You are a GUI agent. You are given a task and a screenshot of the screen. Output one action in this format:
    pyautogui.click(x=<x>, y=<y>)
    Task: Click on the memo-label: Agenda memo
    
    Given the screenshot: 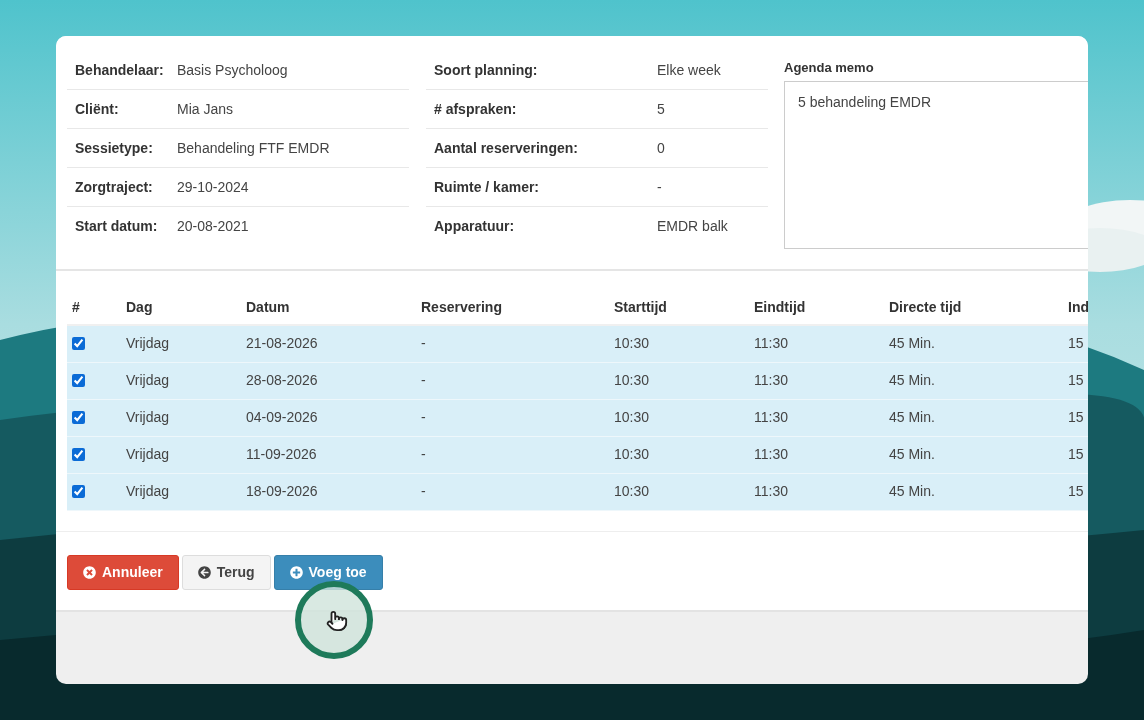 What is the action you would take?
    pyautogui.click(x=829, y=68)
    